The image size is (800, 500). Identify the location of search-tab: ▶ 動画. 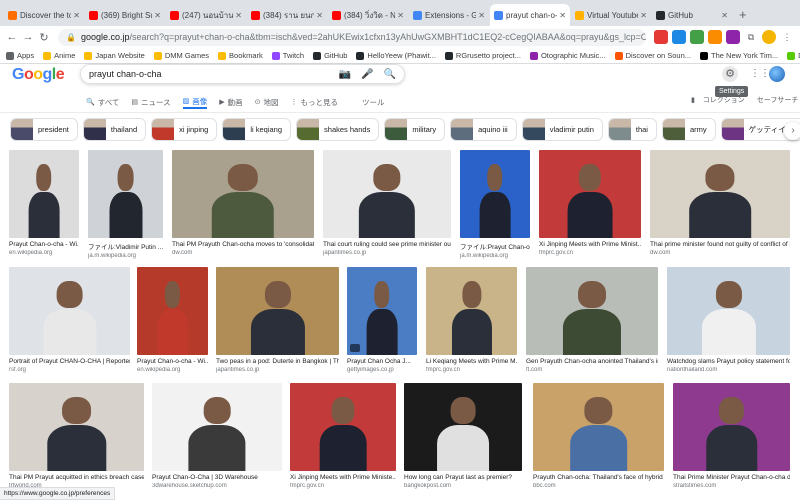
(230, 102).